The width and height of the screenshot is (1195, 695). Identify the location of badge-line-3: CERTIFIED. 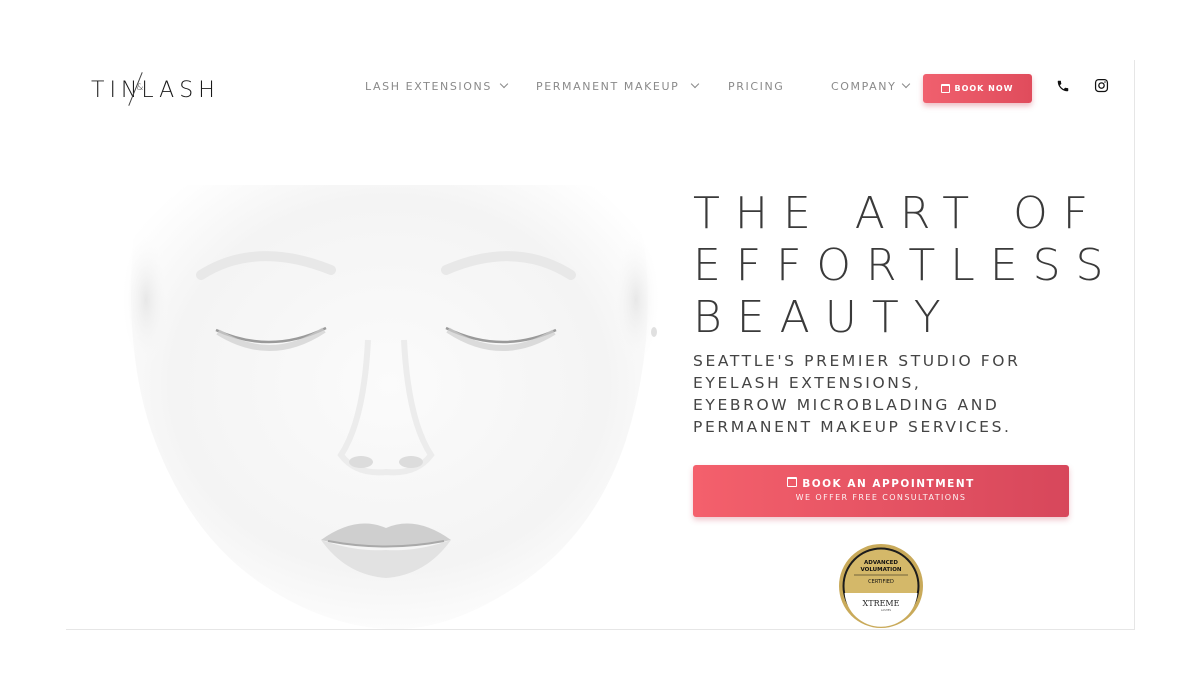
(881, 582).